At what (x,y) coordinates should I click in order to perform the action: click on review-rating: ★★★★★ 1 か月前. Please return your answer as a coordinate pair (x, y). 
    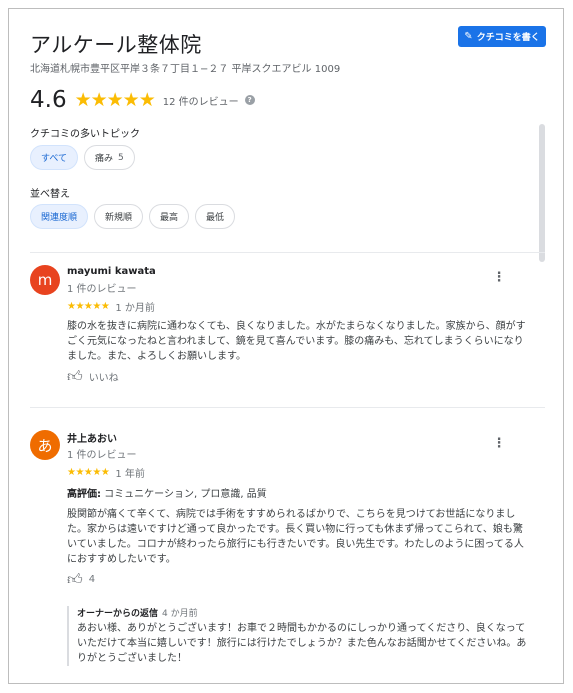
    Looking at the image, I should click on (111, 306).